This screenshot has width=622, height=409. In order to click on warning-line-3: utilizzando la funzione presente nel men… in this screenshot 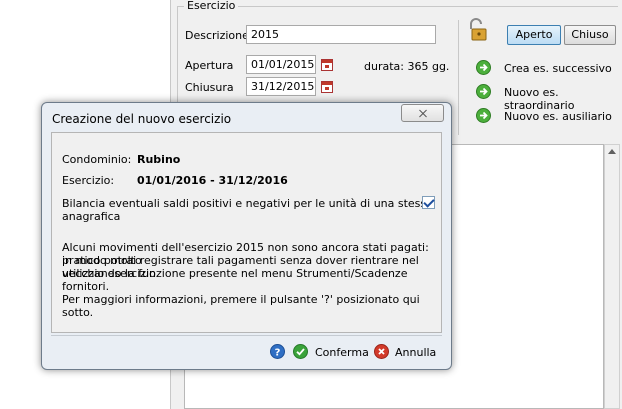, I will do `click(235, 280)`.